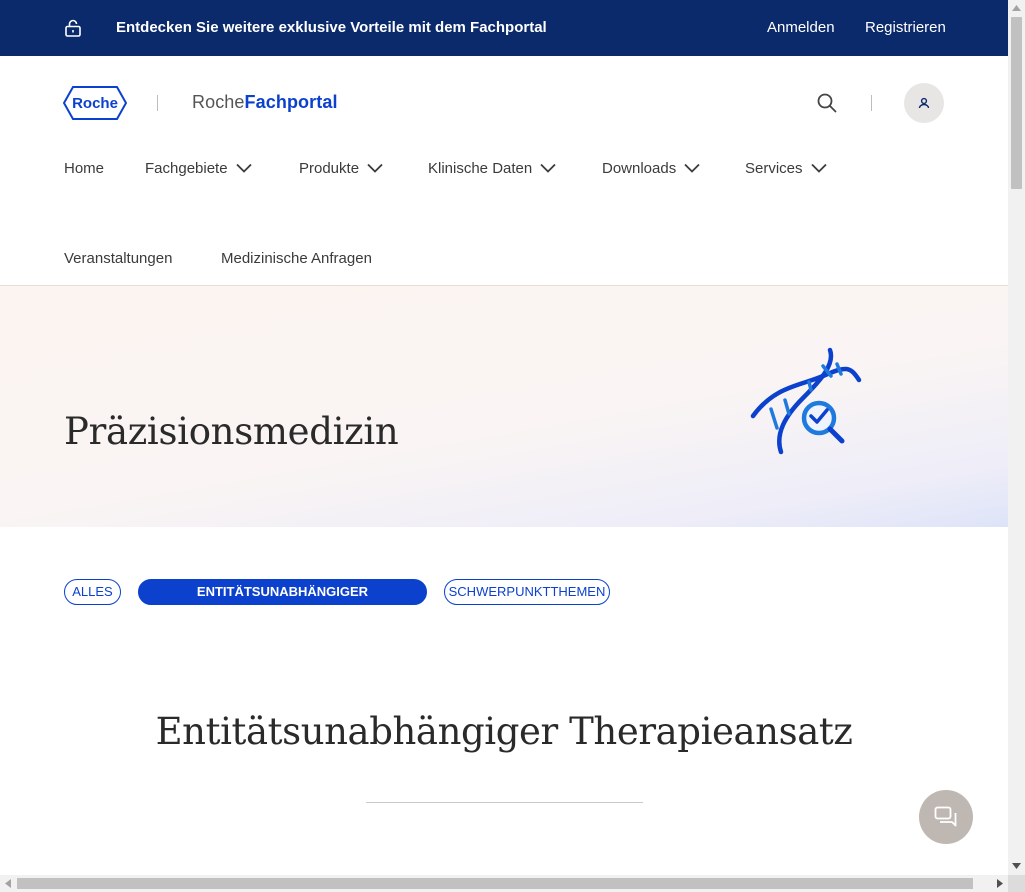  I want to click on nav-downloads: Downloads, so click(651, 168).